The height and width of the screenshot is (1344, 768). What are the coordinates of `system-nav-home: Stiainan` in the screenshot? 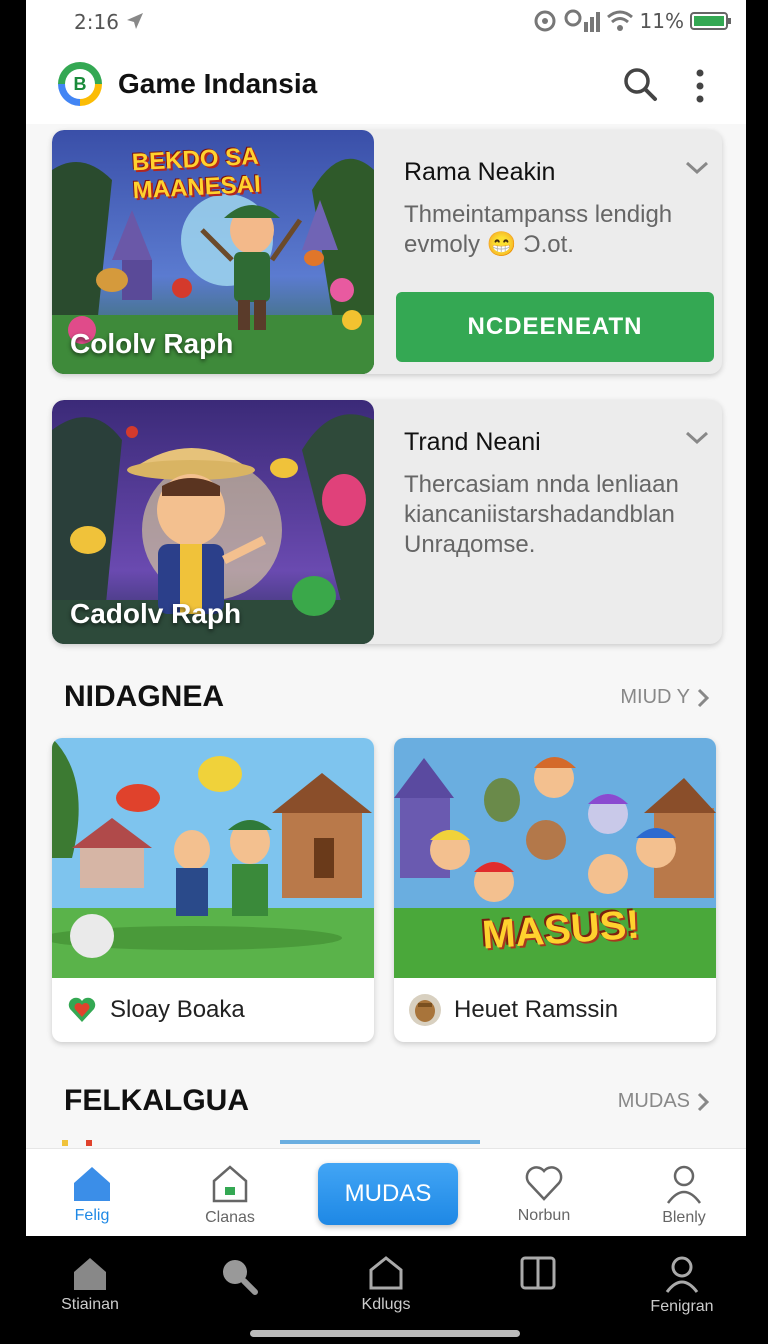 It's located at (90, 1284).